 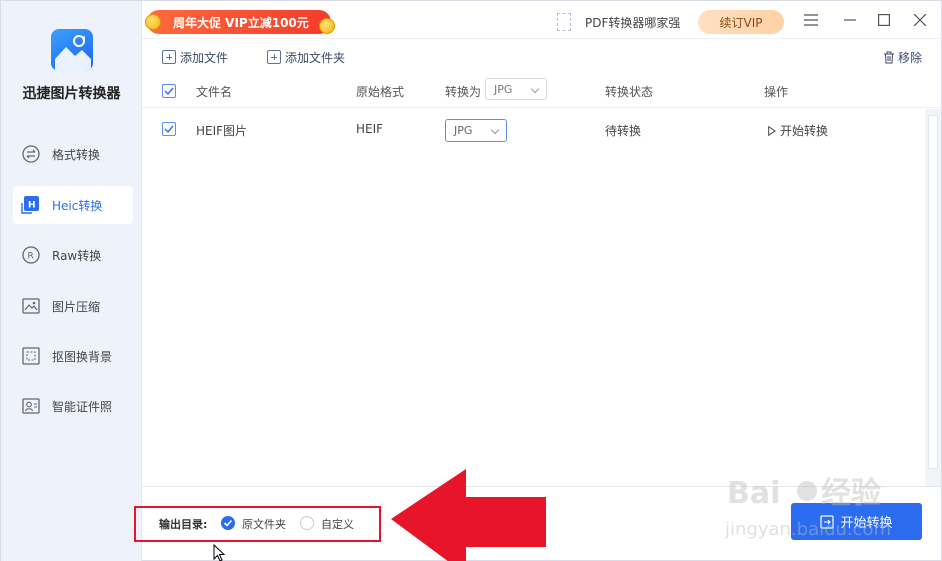 I want to click on select-all-checkbox, so click(x=169, y=91).